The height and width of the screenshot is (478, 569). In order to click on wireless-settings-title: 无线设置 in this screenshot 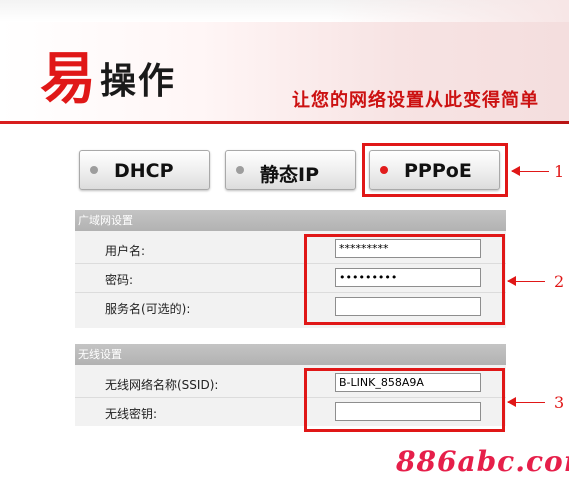, I will do `click(290, 354)`.